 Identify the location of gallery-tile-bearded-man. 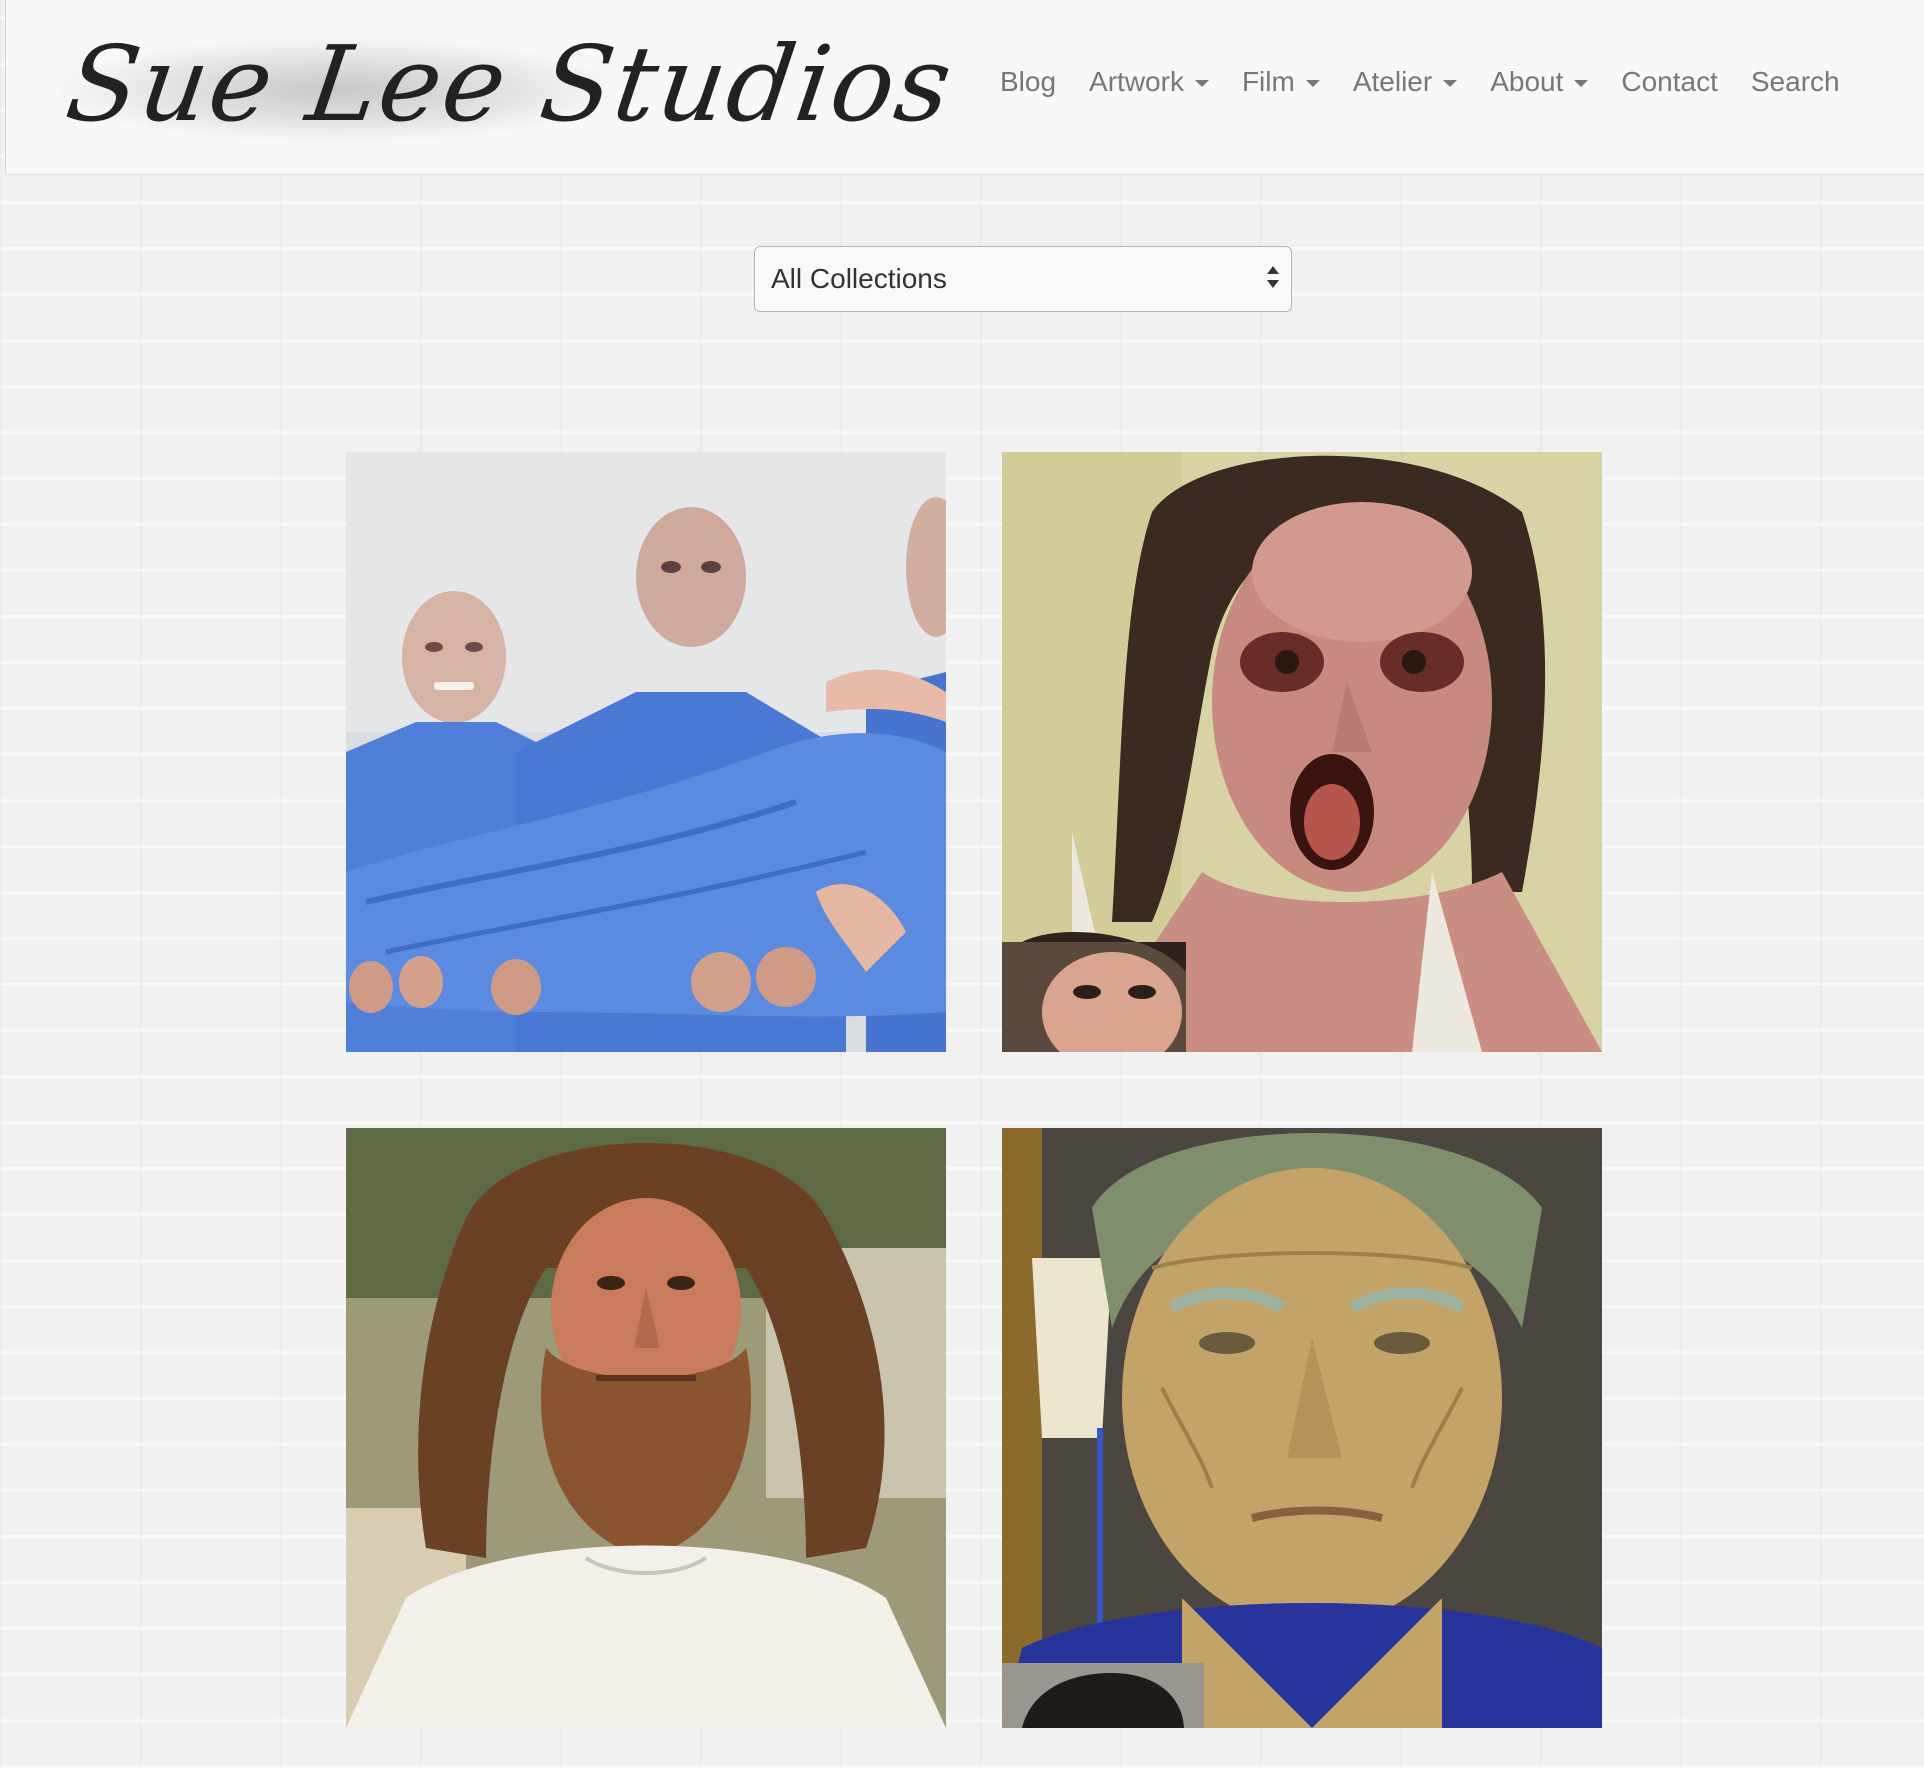
(646, 1428).